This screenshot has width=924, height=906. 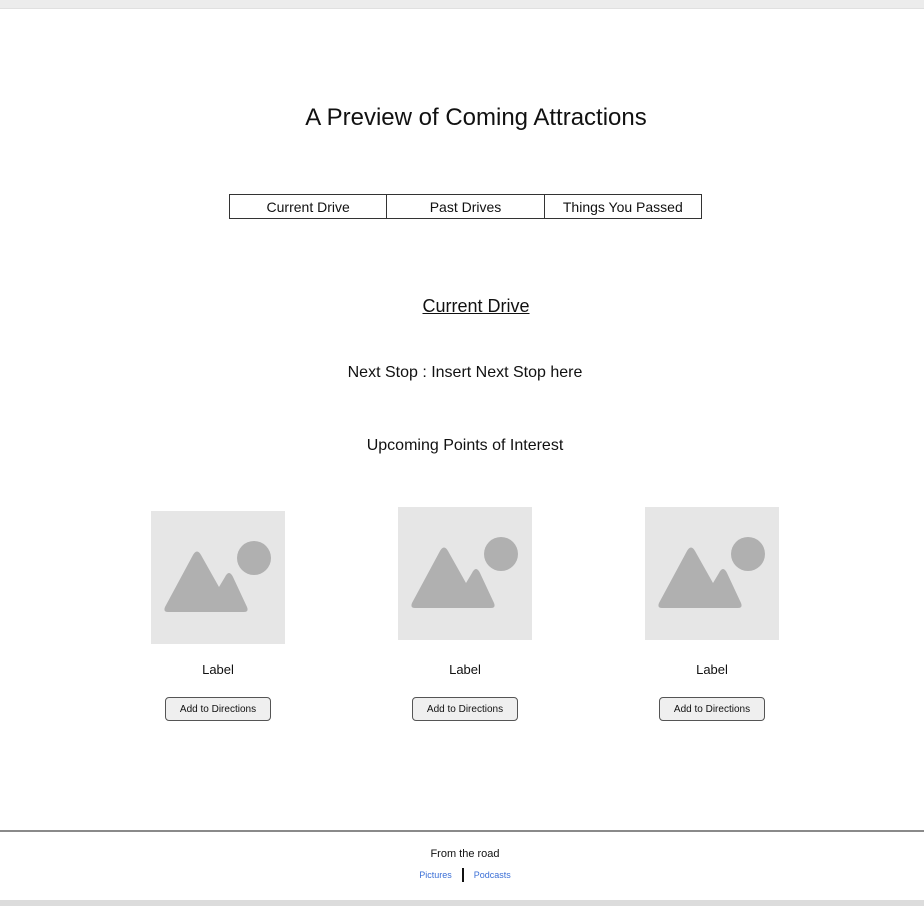 I want to click on browser-bottom-strip, so click(x=462, y=903).